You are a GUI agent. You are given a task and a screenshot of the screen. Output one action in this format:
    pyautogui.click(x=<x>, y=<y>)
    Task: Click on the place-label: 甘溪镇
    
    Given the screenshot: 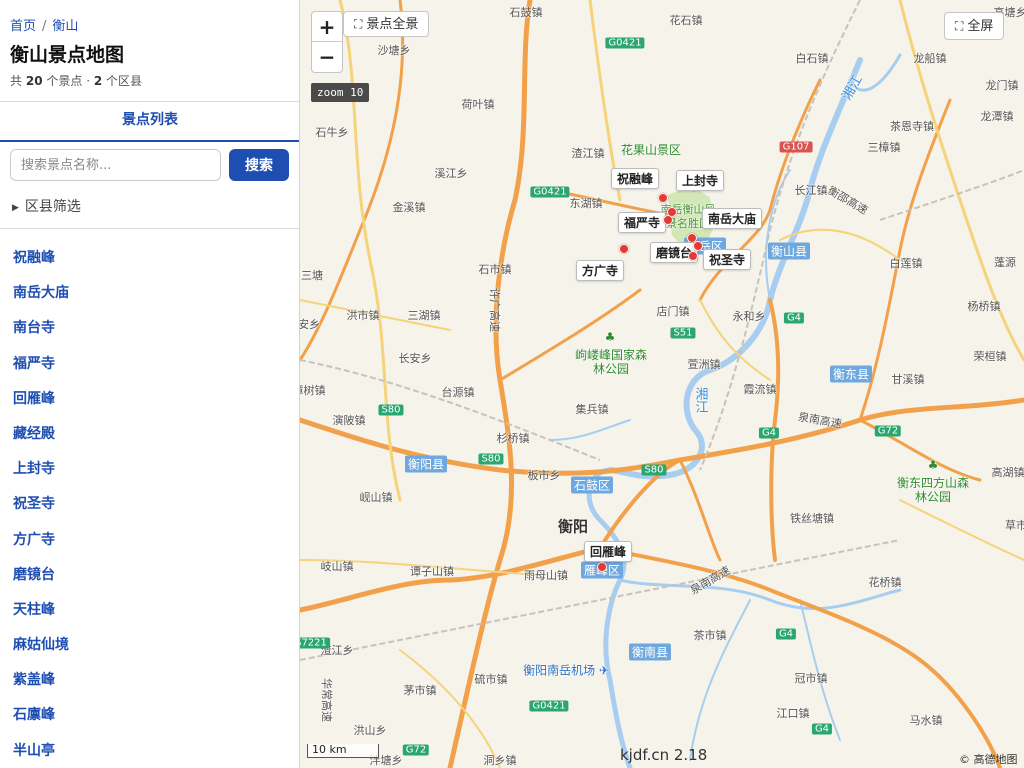 What is the action you would take?
    pyautogui.click(x=908, y=379)
    